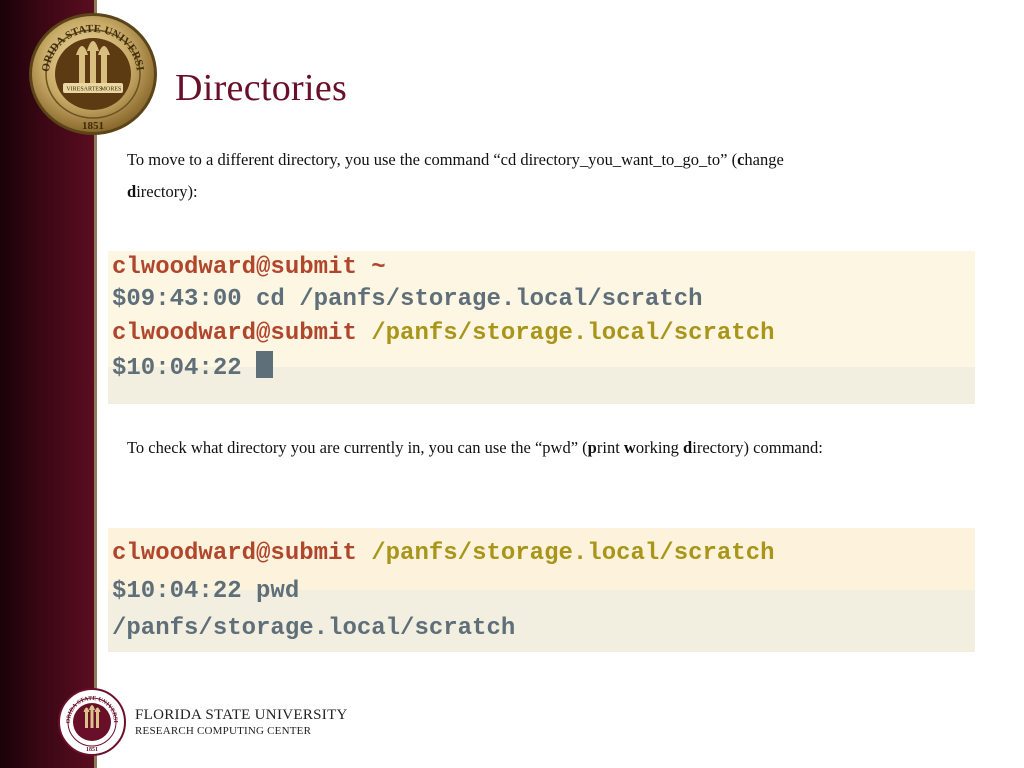 The width and height of the screenshot is (1024, 768). I want to click on cursor-block-icon, so click(265, 364).